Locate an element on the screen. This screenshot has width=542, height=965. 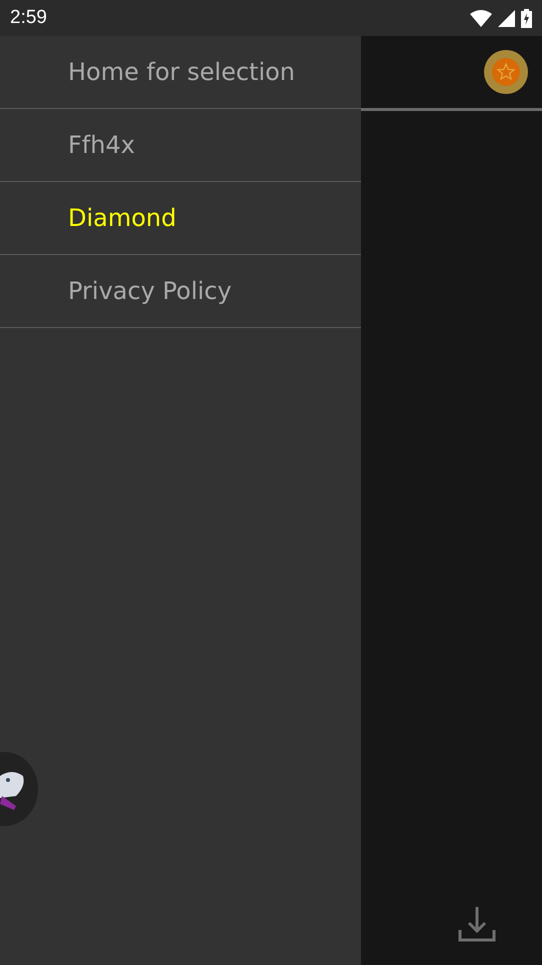
star-button is located at coordinates (506, 72).